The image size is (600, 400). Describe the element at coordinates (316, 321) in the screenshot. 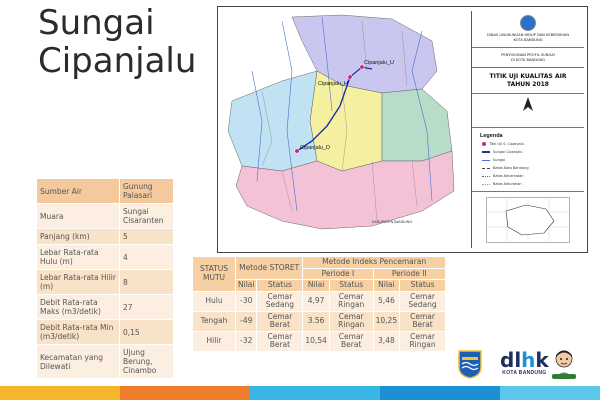

I see `p1-value: 3.56` at that location.